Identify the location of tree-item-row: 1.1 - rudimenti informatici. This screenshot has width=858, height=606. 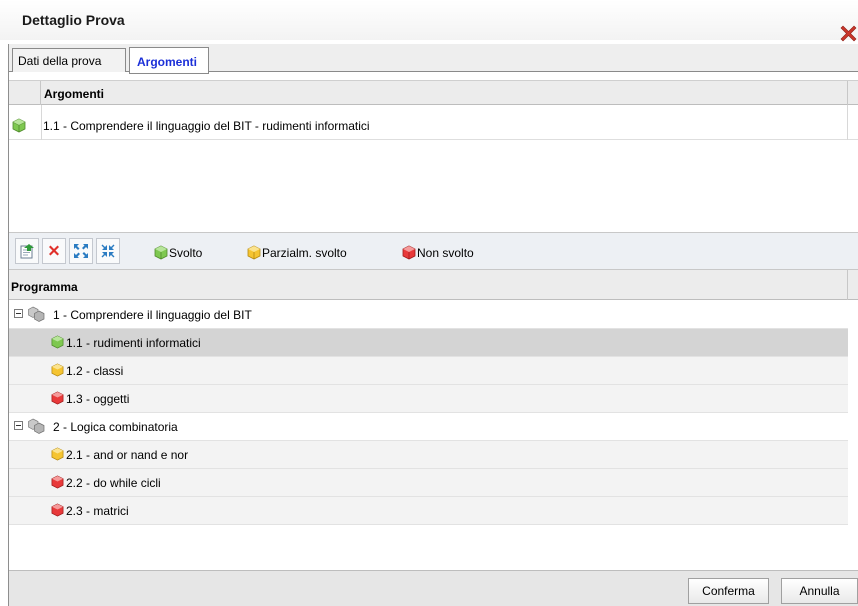
(428, 343).